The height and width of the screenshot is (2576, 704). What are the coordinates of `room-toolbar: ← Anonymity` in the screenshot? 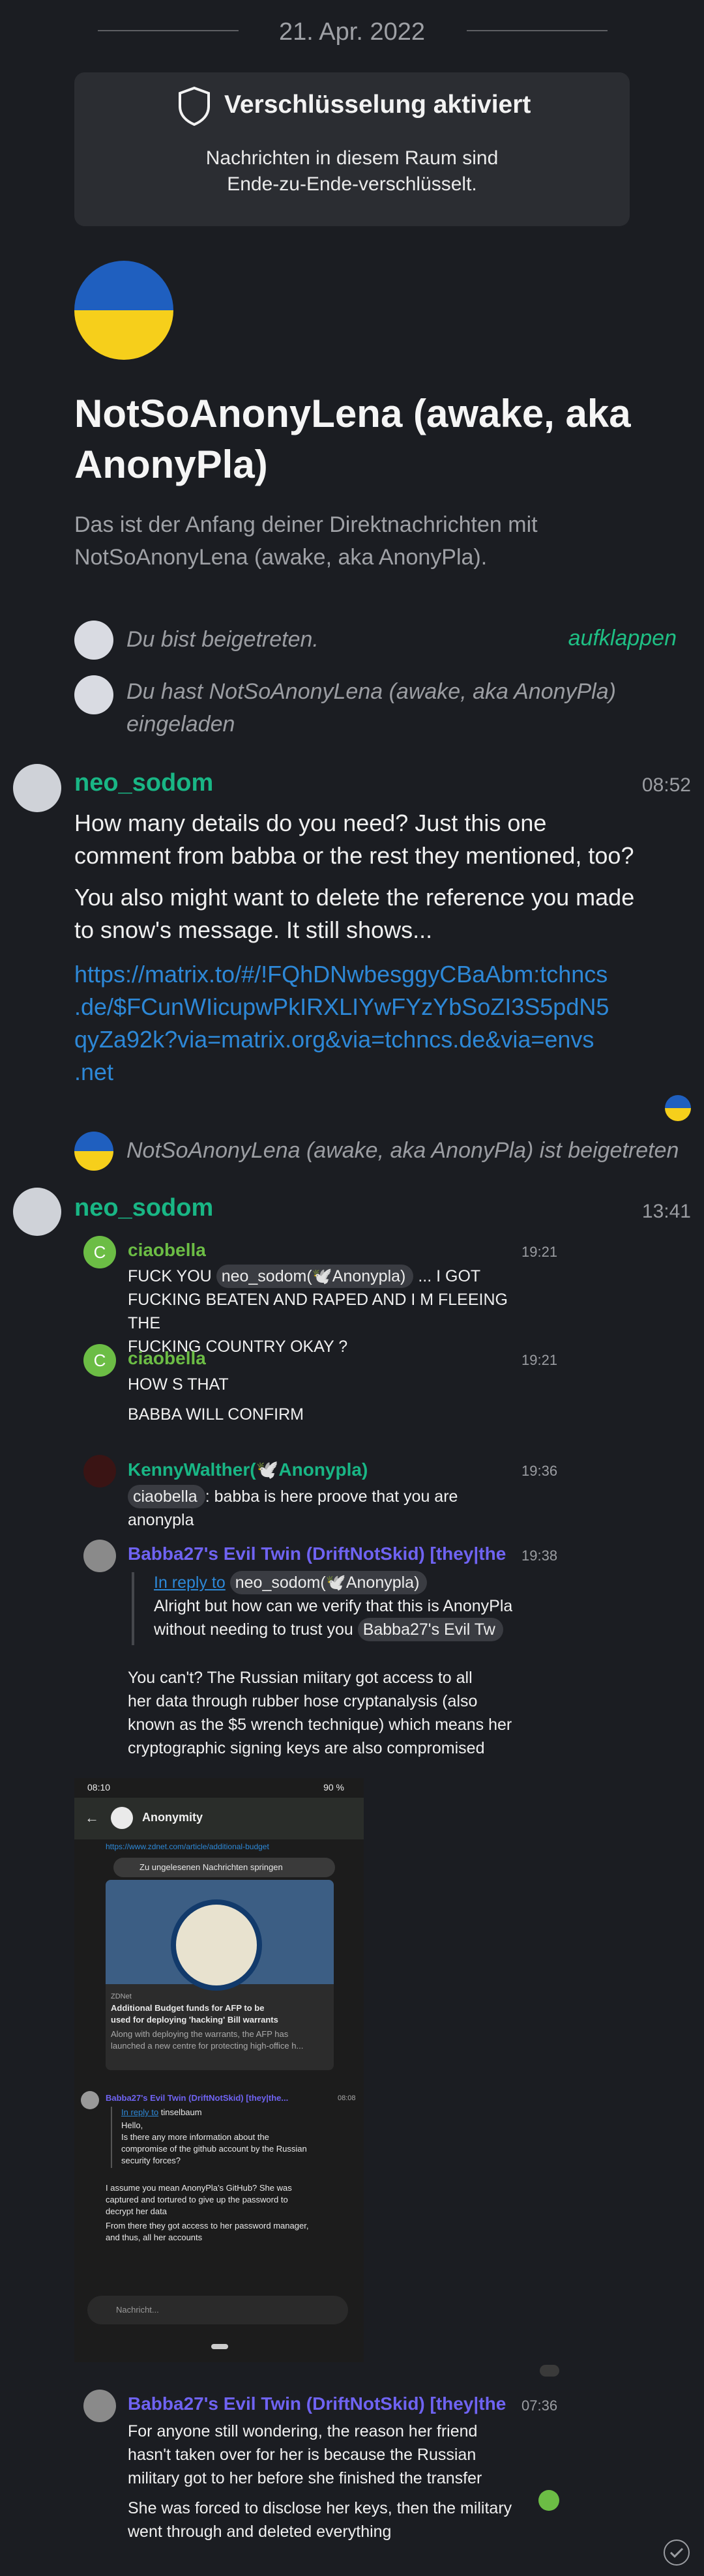 It's located at (219, 1818).